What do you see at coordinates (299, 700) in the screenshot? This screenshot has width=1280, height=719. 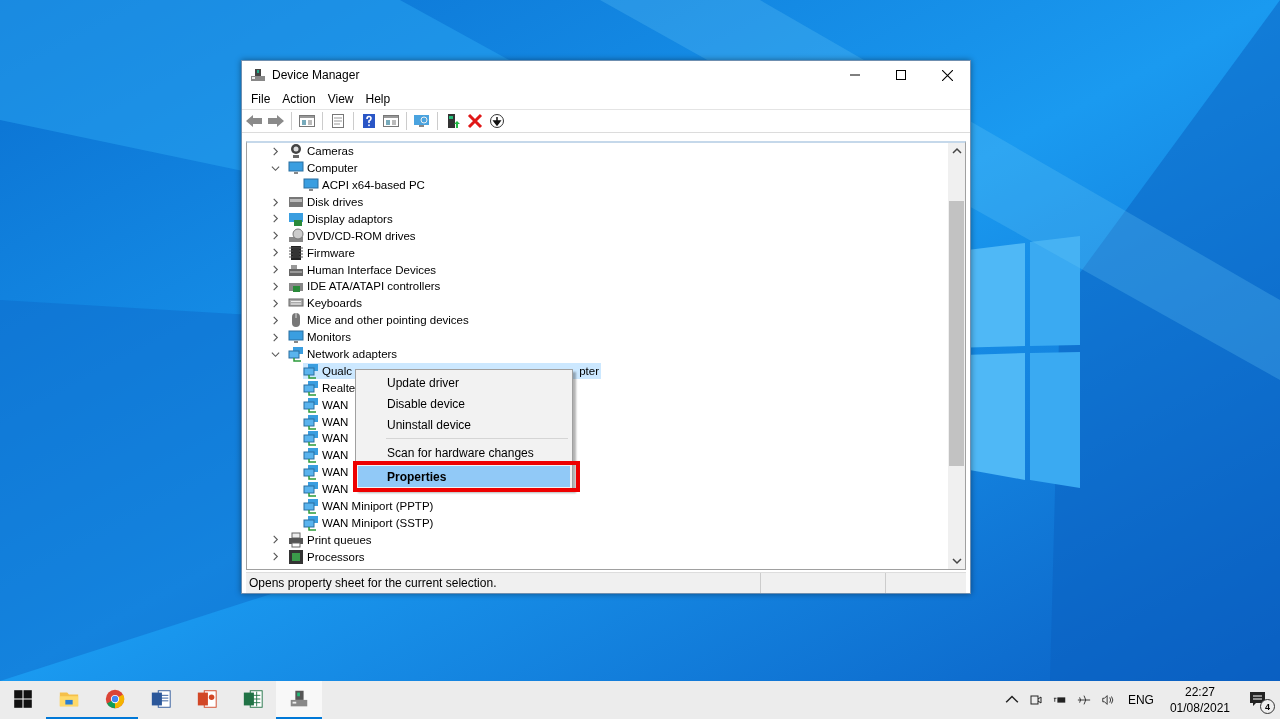 I see `devmgr-taskbar-button` at bounding box center [299, 700].